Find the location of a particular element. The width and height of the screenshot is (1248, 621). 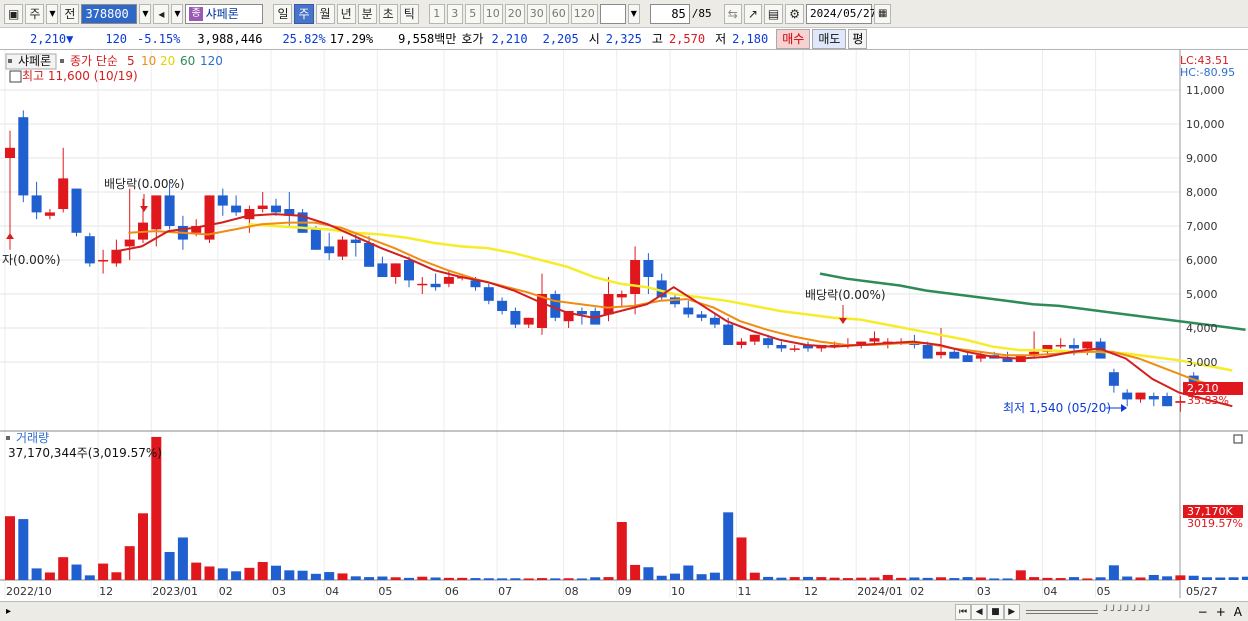

chevron-down-icon: ▼ is located at coordinates (52, 13).